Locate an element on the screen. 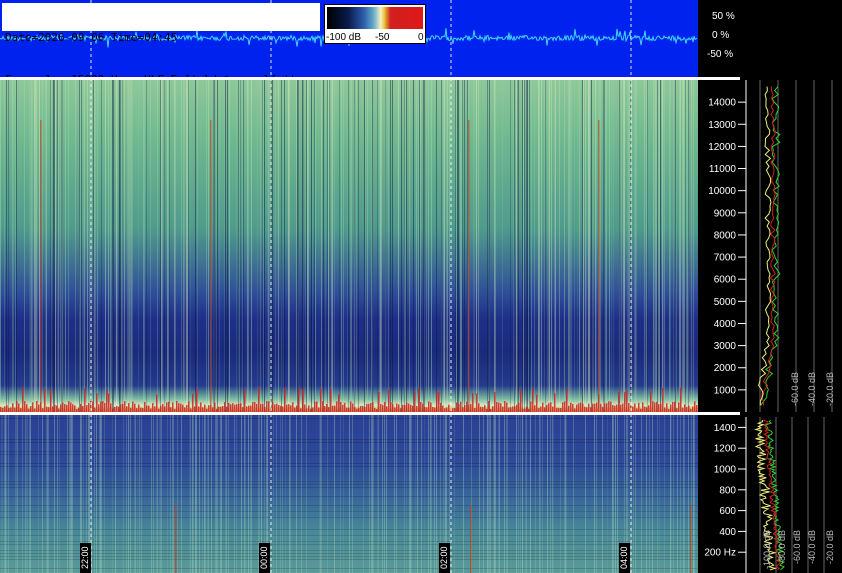 The width and height of the screenshot is (842, 573). frequency-label-upper: 13000 is located at coordinates (722, 125).